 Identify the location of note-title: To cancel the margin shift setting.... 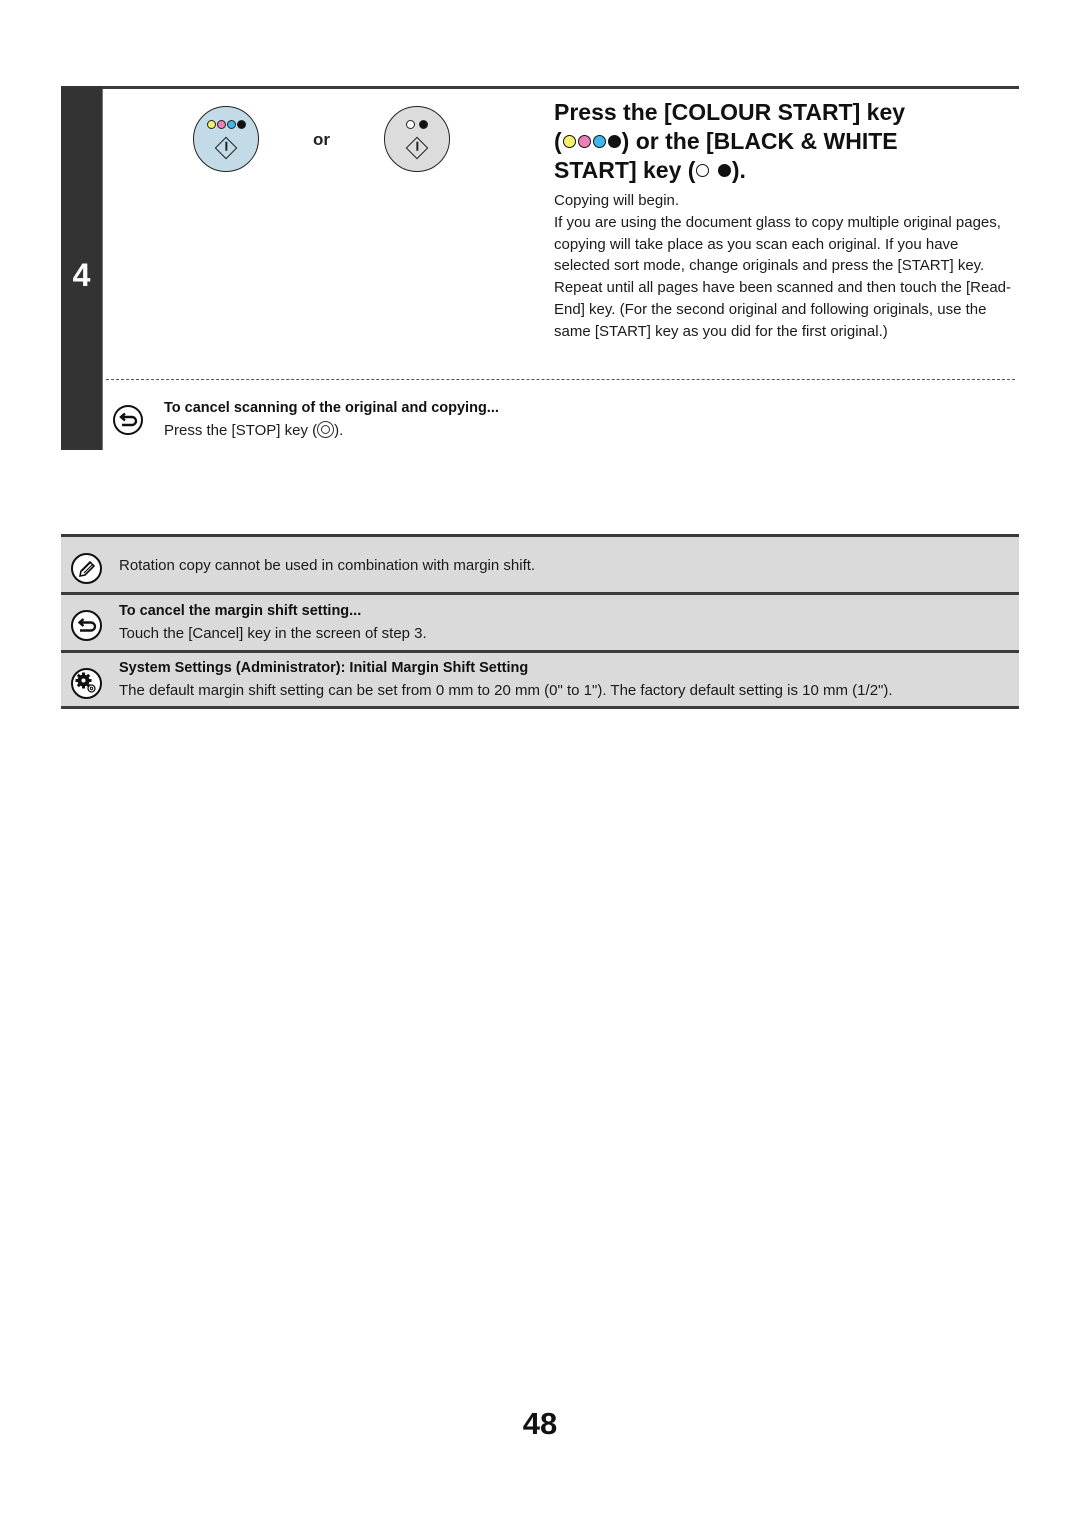
(240, 611).